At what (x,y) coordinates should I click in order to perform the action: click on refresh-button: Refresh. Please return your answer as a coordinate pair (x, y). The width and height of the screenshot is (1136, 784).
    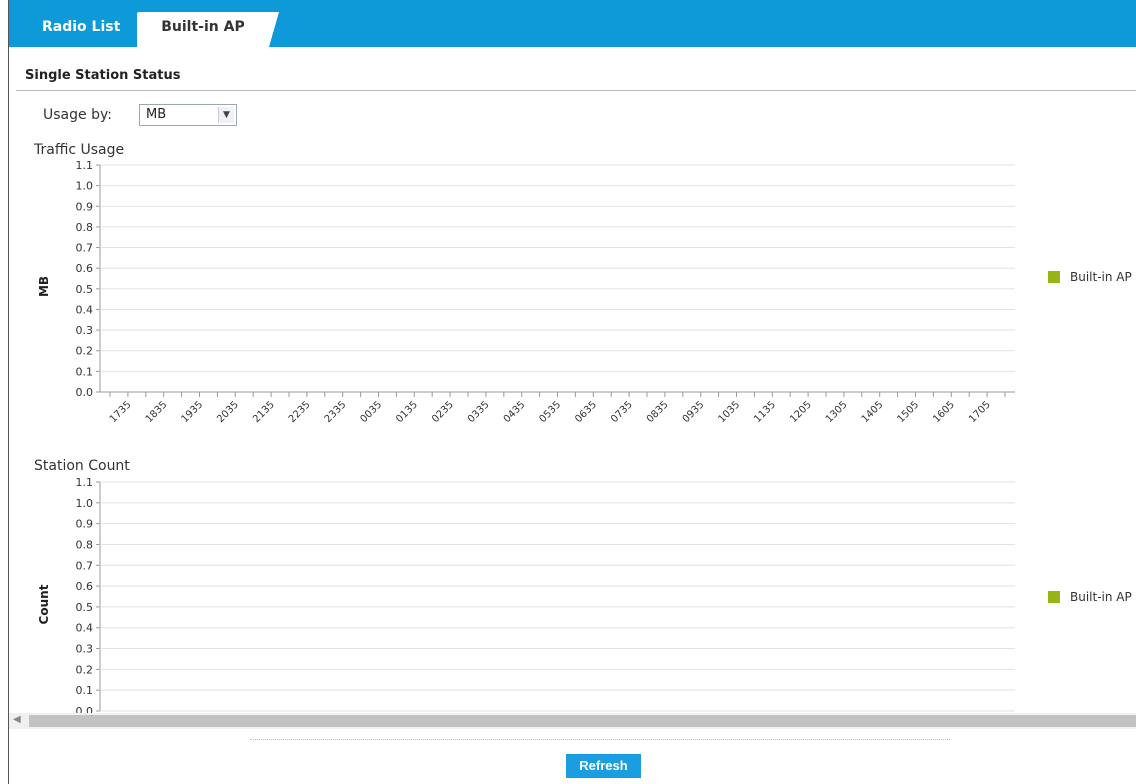
    Looking at the image, I should click on (603, 766).